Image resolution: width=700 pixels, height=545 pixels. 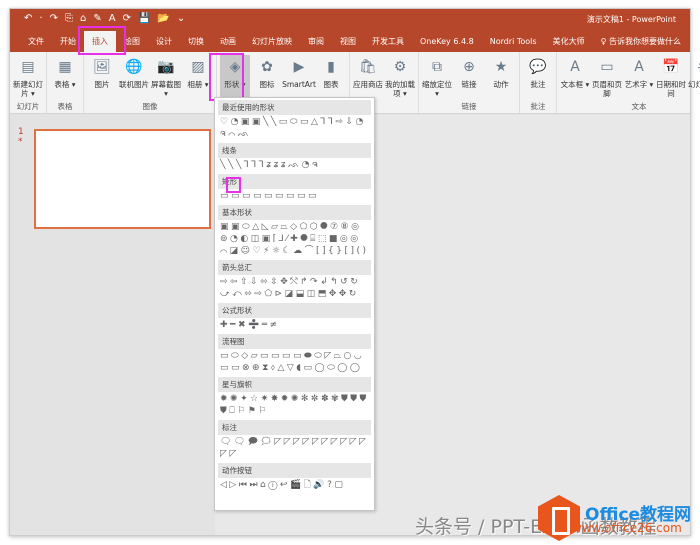 What do you see at coordinates (694, 89) in the screenshot?
I see `ribbon-button-label: 幻灯片编号` at bounding box center [694, 89].